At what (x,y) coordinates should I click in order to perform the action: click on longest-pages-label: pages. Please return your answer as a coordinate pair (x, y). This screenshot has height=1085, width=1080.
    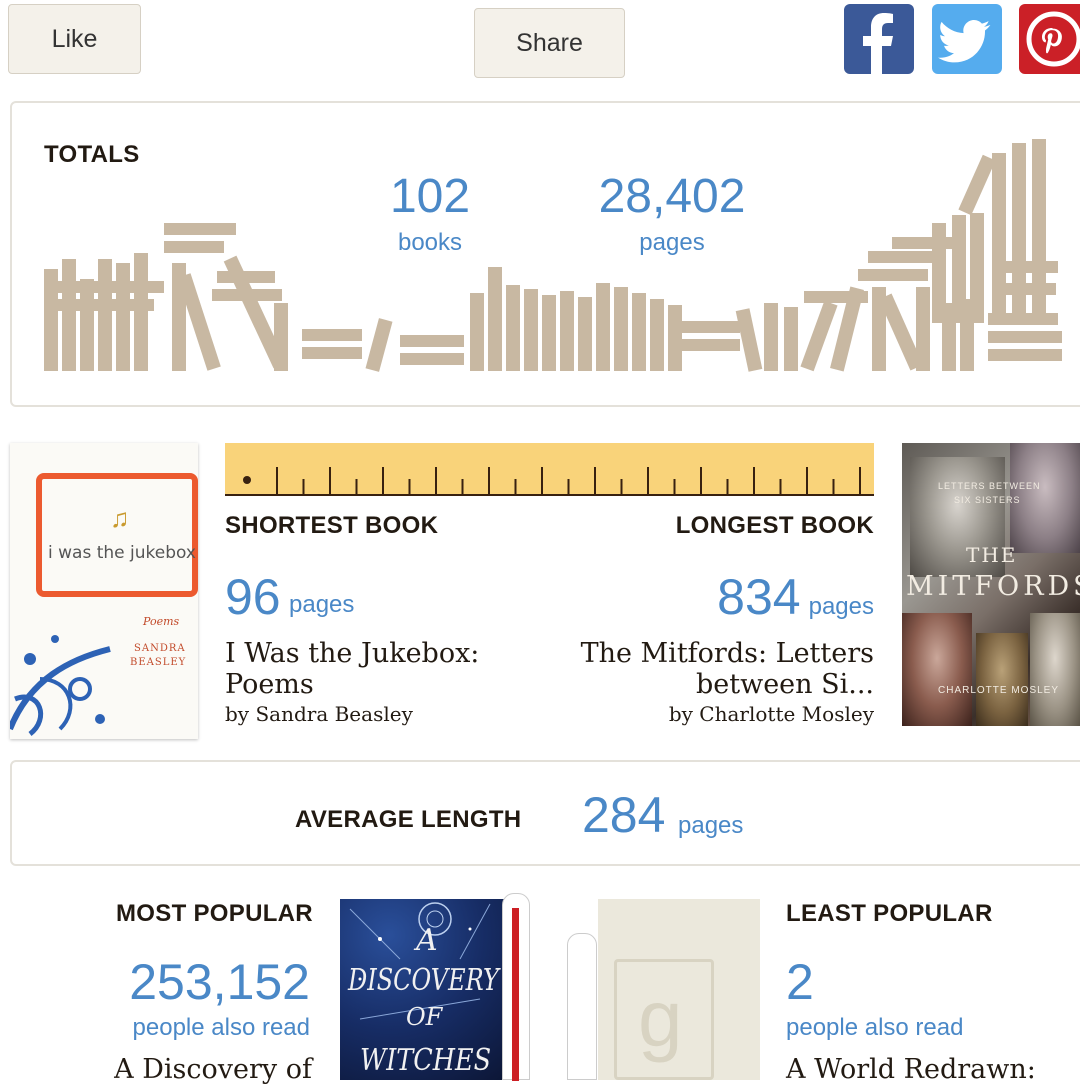
    Looking at the image, I should click on (841, 606).